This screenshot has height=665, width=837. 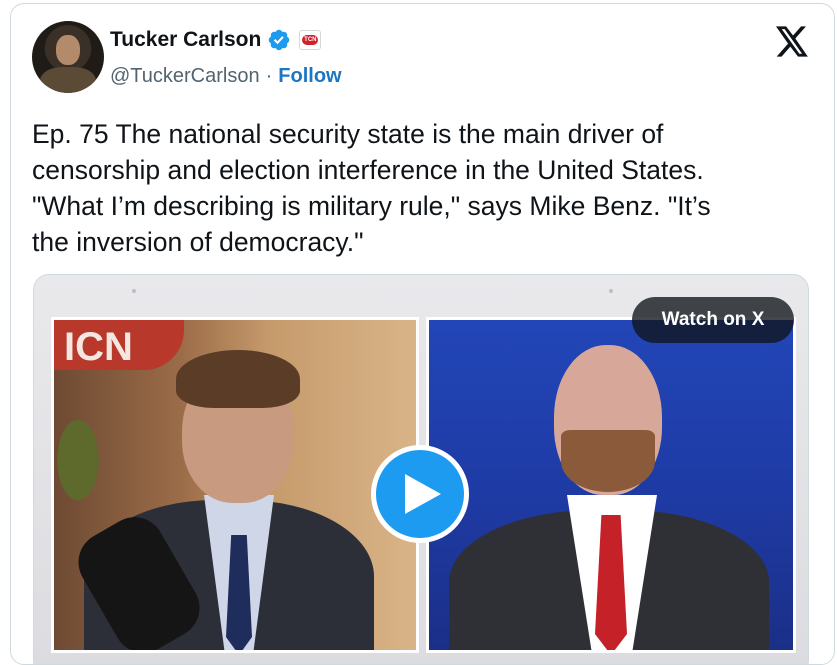 I want to click on host-hair, so click(x=238, y=379).